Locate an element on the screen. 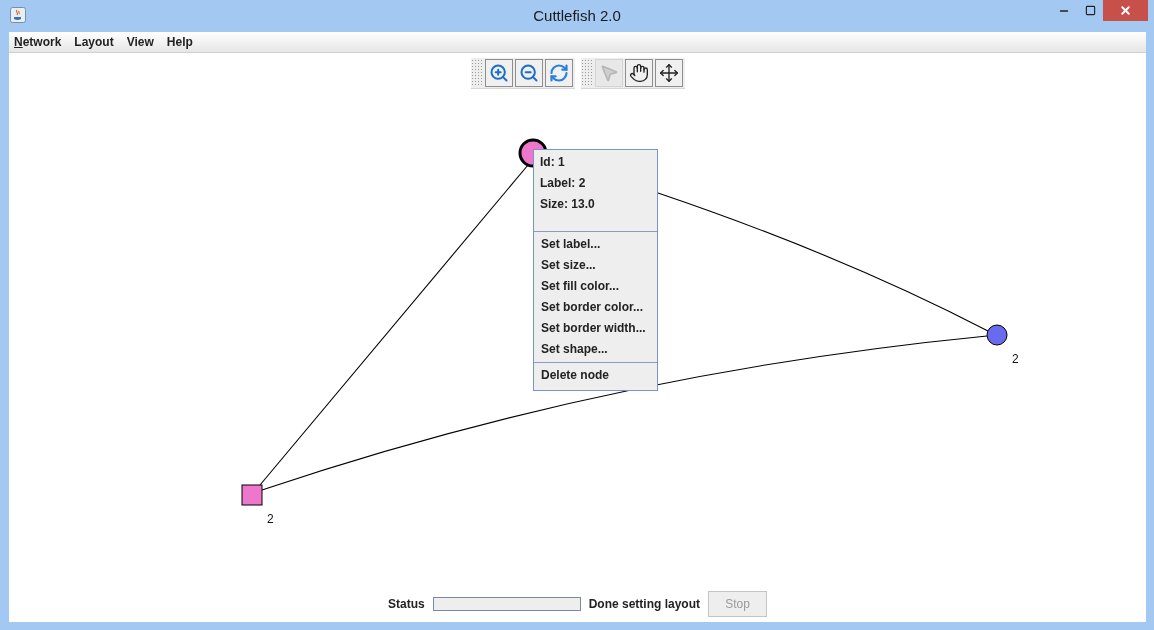 The image size is (1154, 630). menu-item: Help is located at coordinates (179, 42).